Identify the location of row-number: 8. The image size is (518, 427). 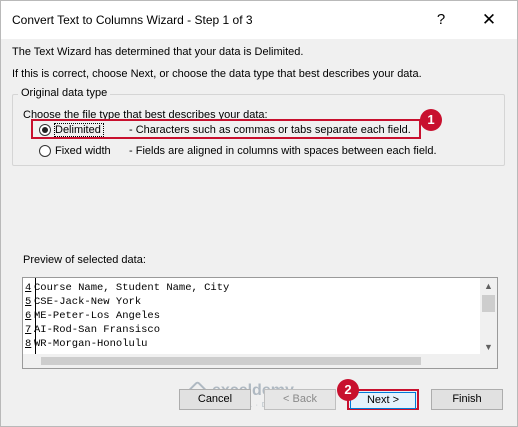
(28, 344).